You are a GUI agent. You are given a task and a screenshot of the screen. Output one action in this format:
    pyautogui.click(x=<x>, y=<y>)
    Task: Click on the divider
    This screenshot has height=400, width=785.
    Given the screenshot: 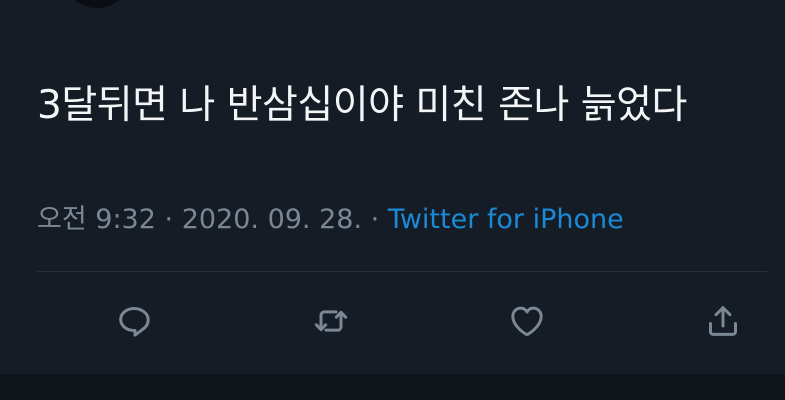 What is the action you would take?
    pyautogui.click(x=402, y=271)
    